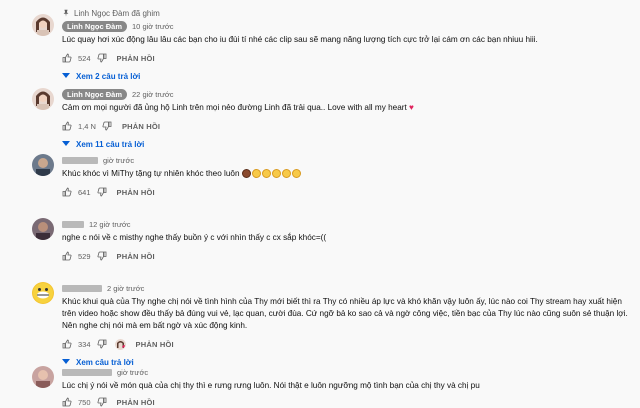  What do you see at coordinates (347, 76) in the screenshot?
I see `view-replies-button: Xem 2 câu trả lời` at bounding box center [347, 76].